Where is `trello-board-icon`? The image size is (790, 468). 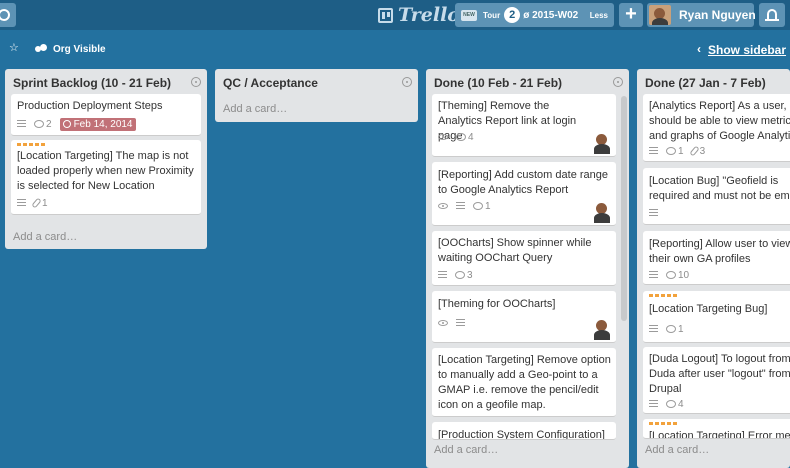 trello-board-icon is located at coordinates (385, 15).